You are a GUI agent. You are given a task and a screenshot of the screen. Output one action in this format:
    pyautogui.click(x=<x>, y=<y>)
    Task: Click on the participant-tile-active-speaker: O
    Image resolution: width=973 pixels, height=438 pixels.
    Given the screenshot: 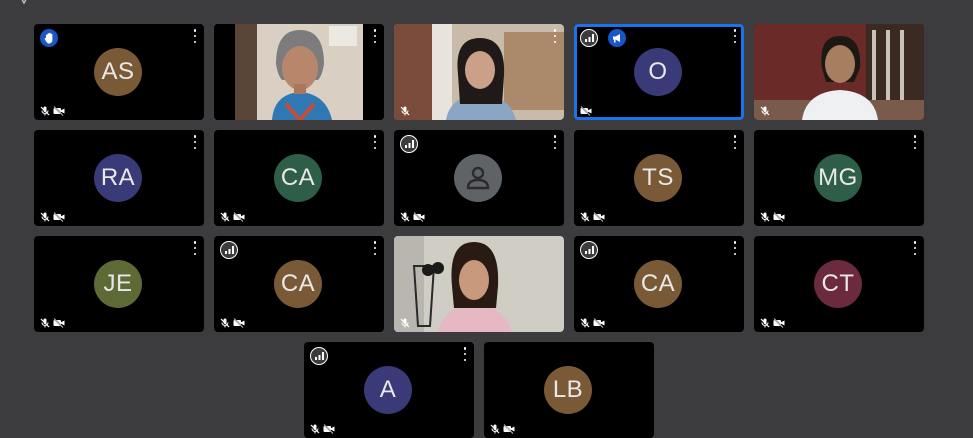 What is the action you would take?
    pyautogui.click(x=659, y=72)
    